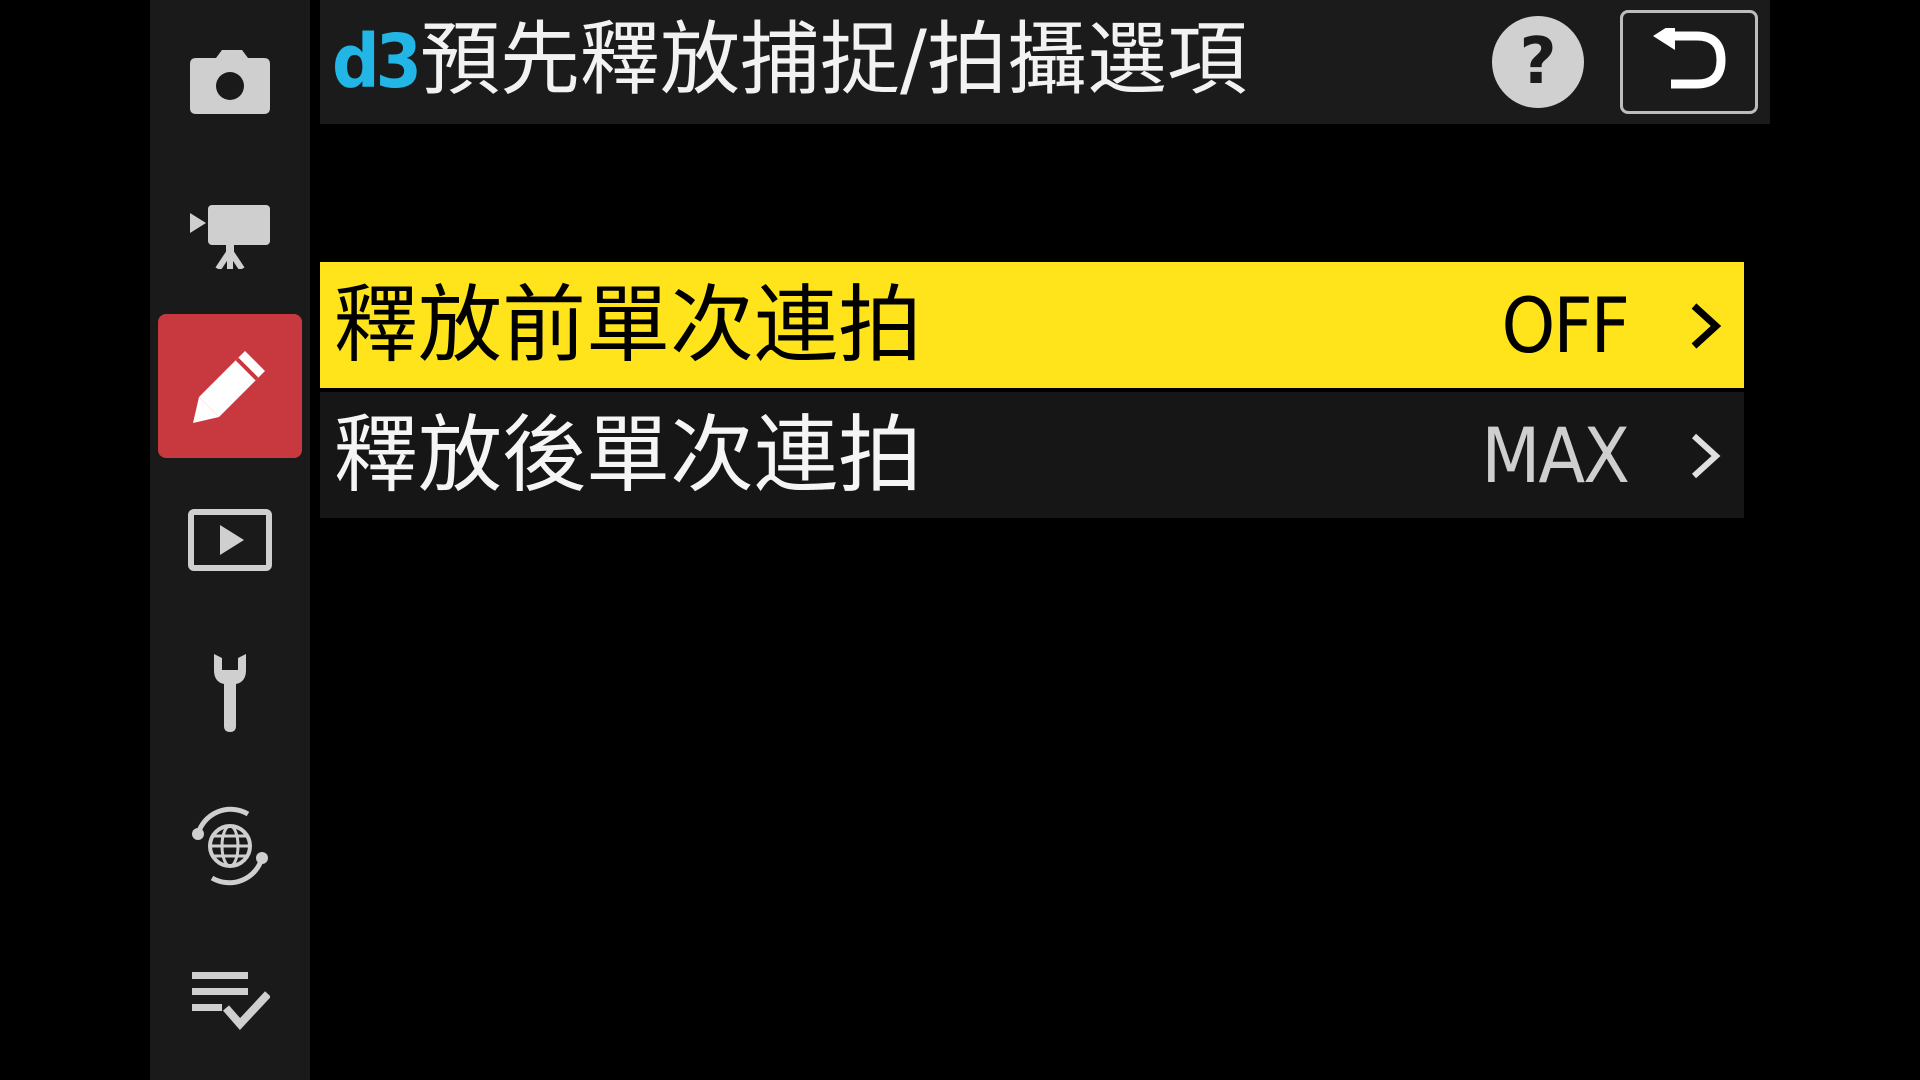 Image resolution: width=1920 pixels, height=1080 pixels. Describe the element at coordinates (1565, 325) in the screenshot. I see `row-value: OFF` at that location.